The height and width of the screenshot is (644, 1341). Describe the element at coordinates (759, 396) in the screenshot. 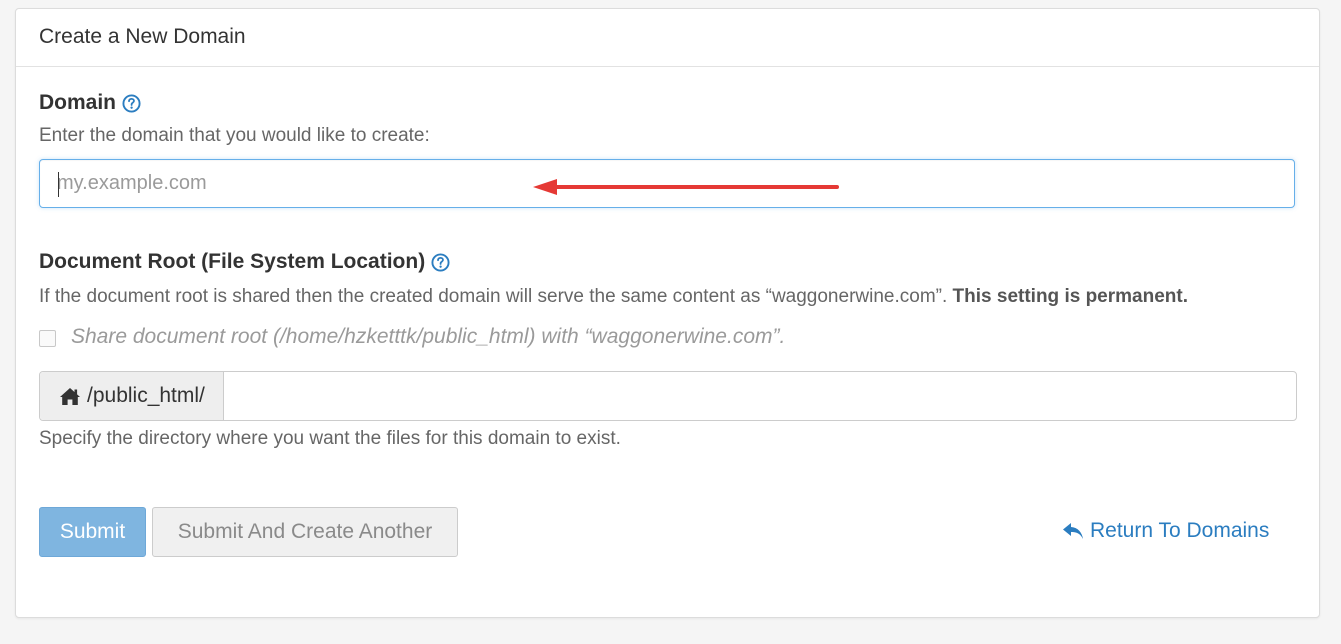

I see `document-root-input` at that location.